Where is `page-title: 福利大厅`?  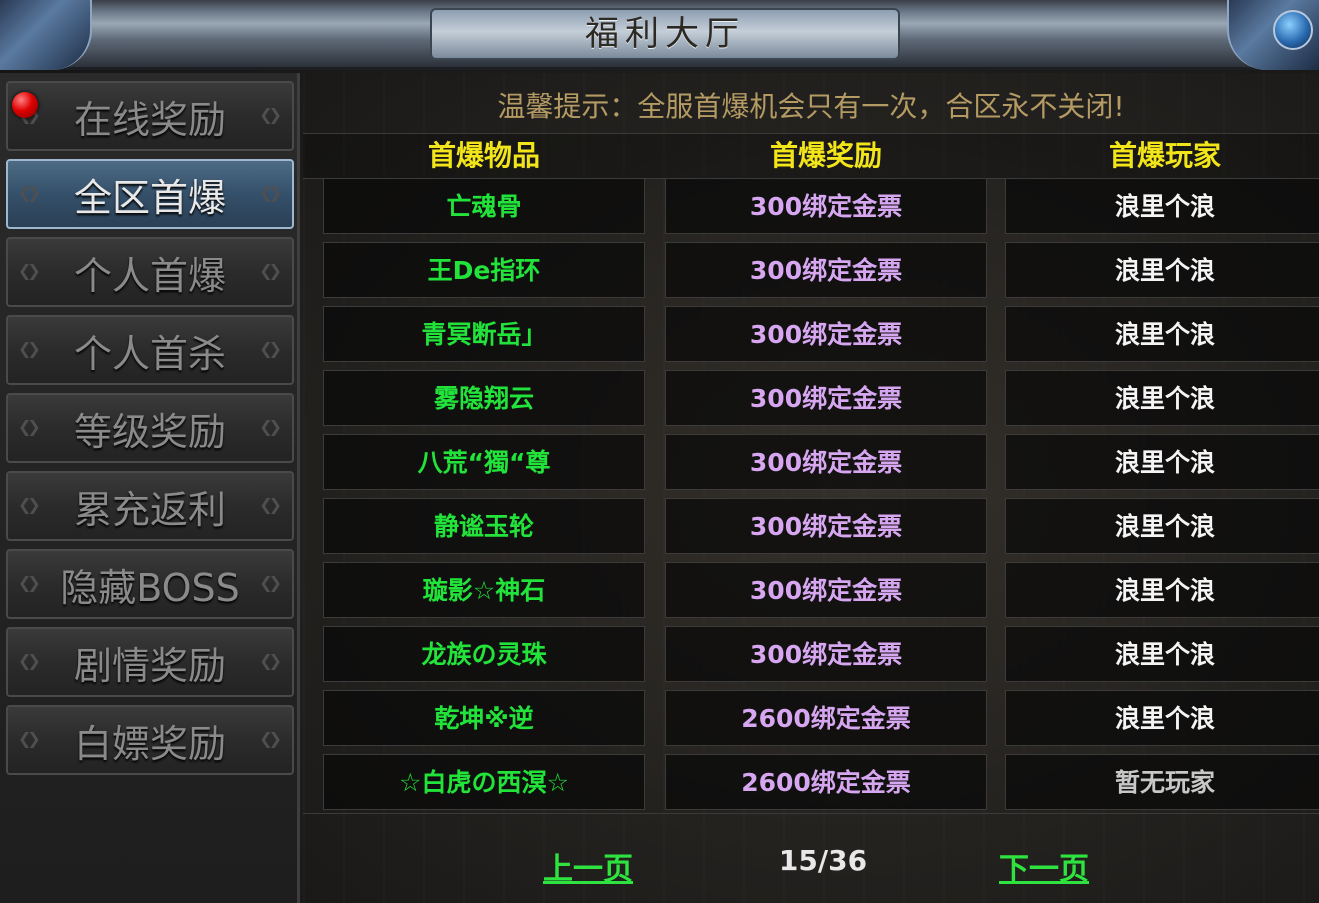
page-title: 福利大厅 is located at coordinates (665, 34).